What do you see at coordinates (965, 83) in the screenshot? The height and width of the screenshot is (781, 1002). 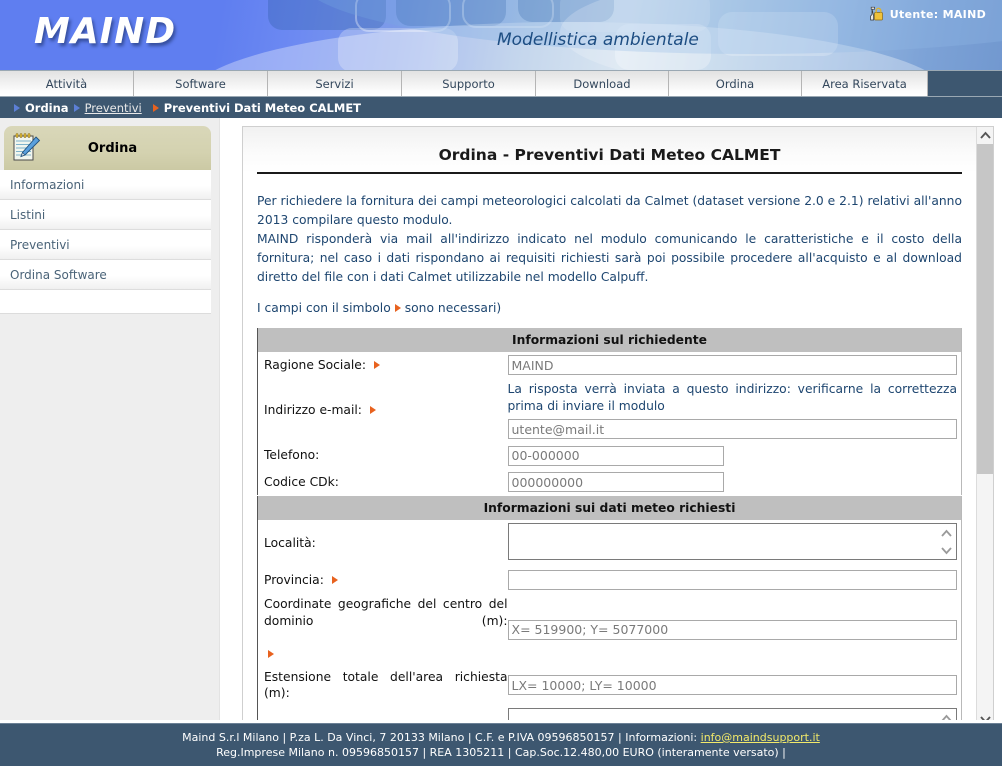 I see `nav-filler` at bounding box center [965, 83].